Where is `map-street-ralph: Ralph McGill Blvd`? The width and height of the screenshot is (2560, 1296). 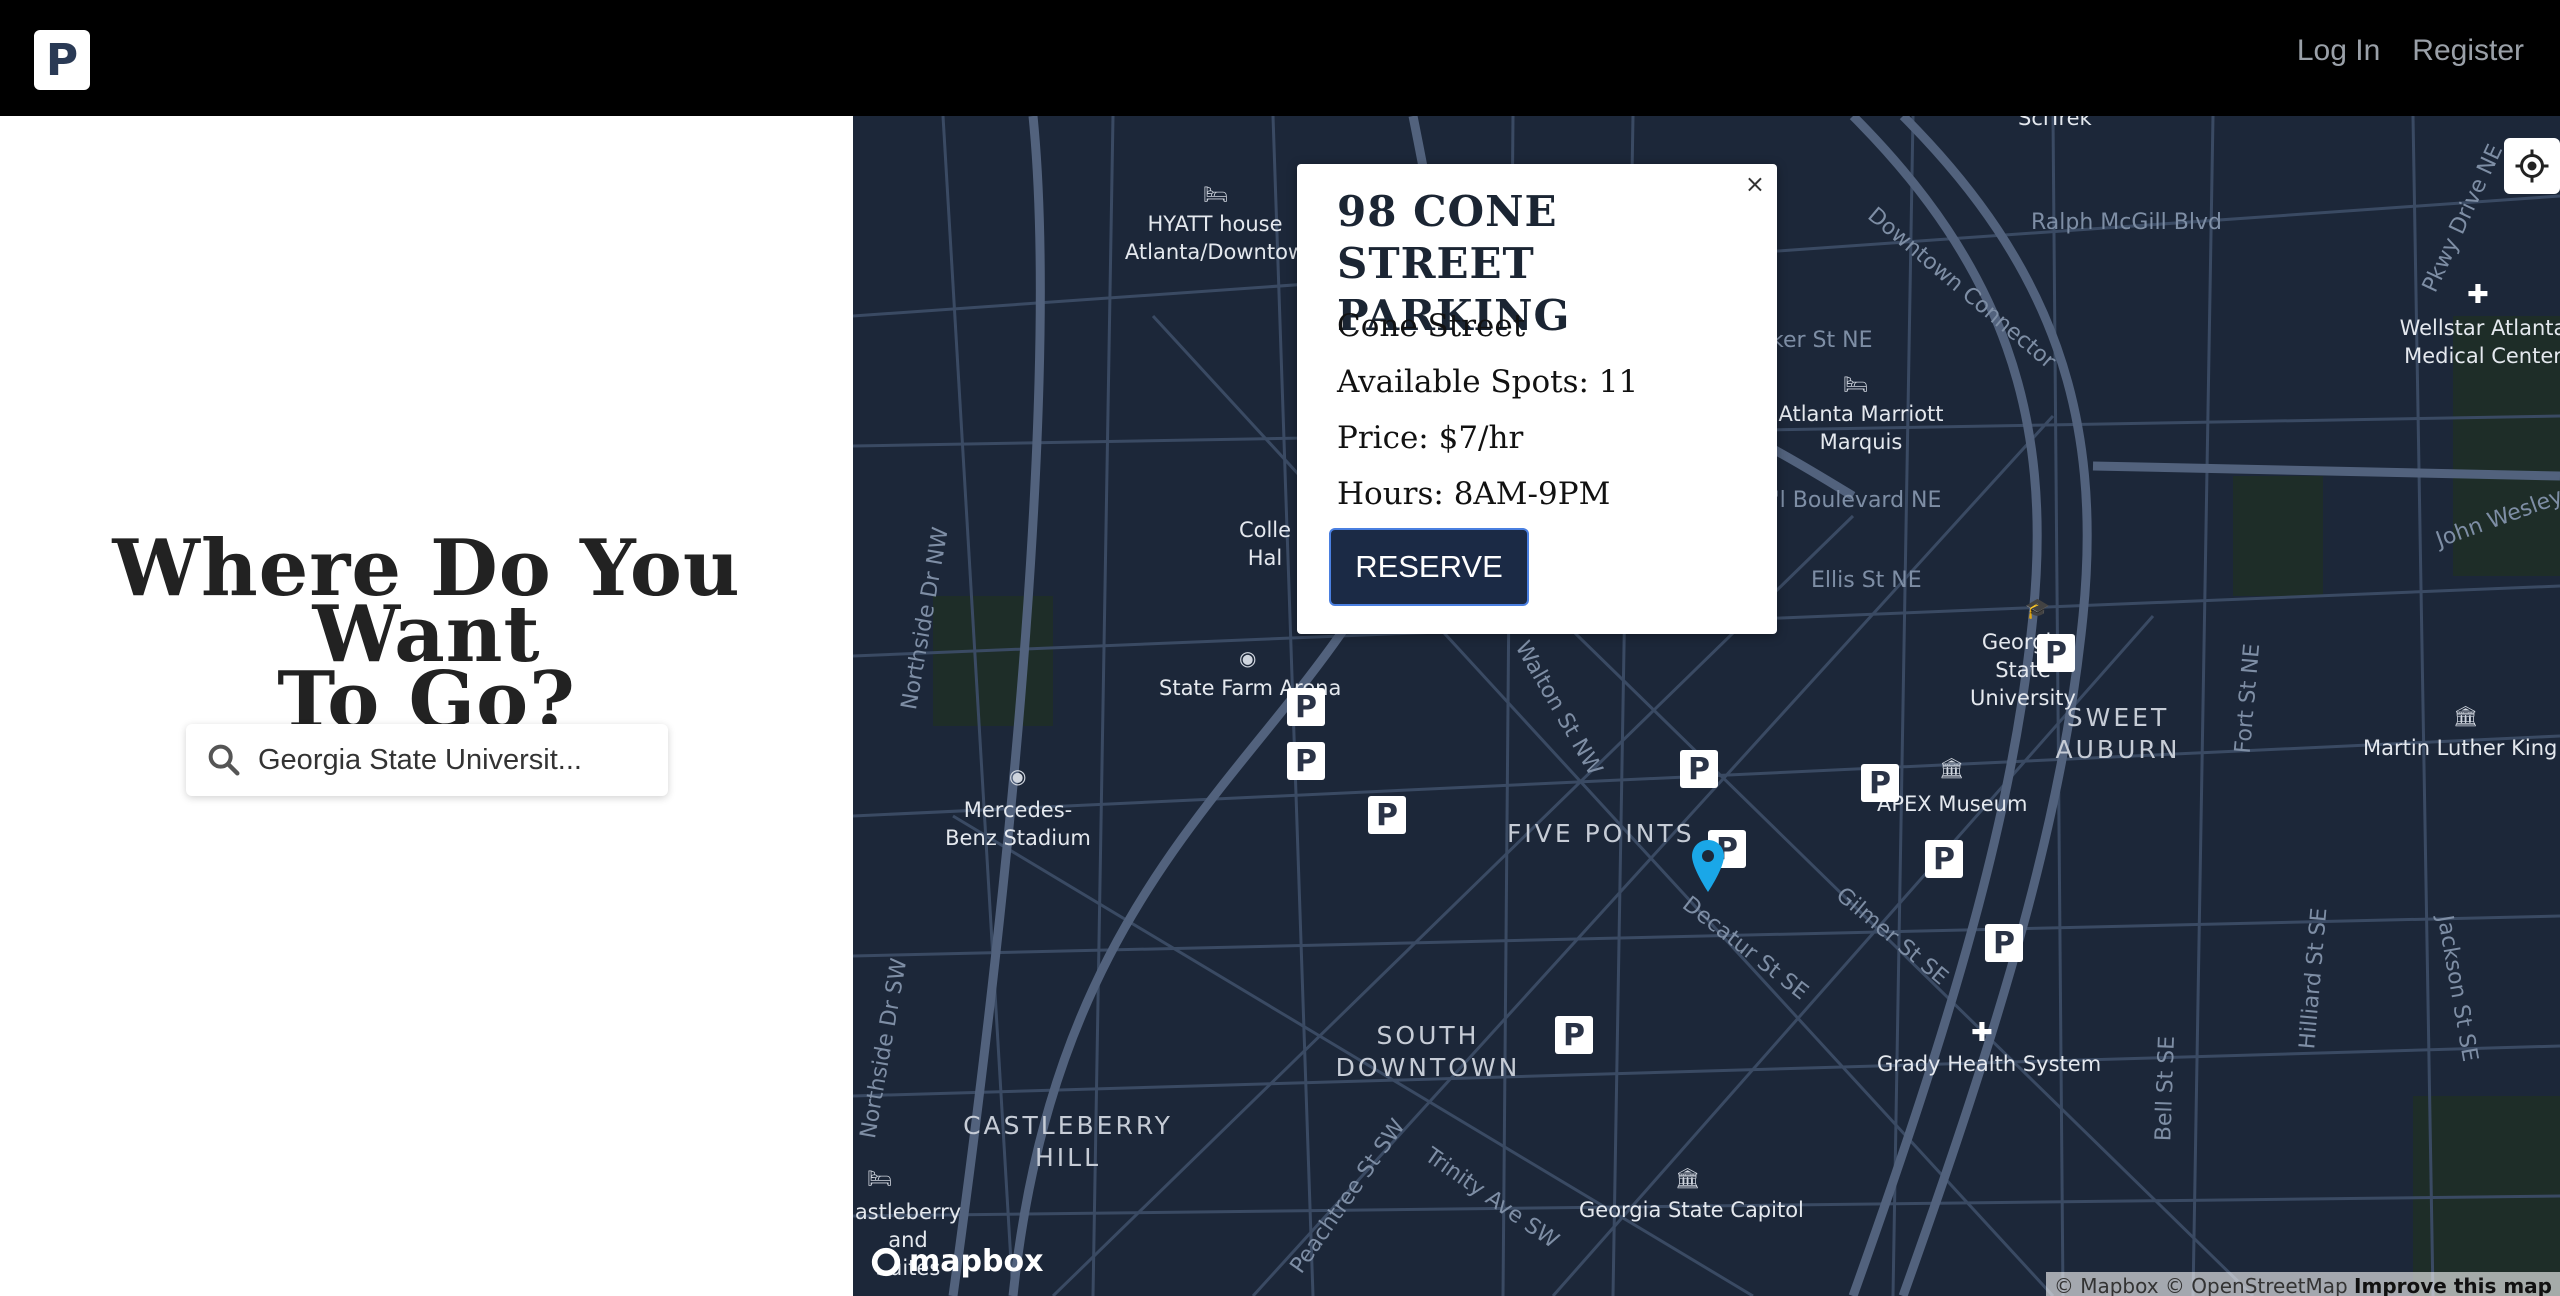
map-street-ralph: Ralph McGill Blvd is located at coordinates (2126, 222).